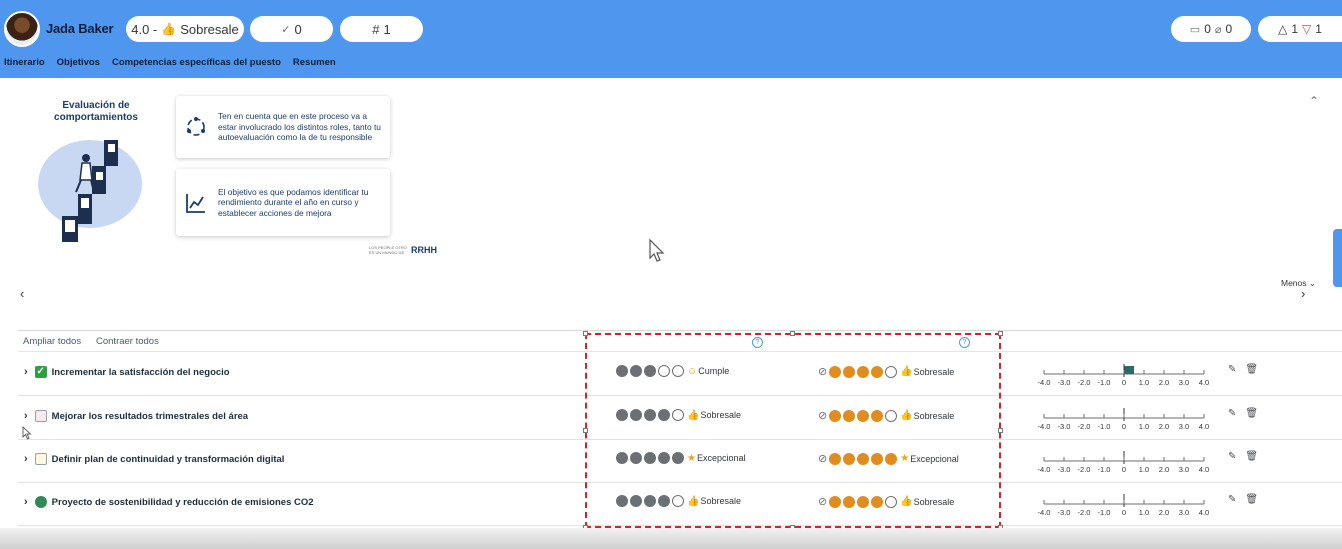 Image resolution: width=1342 pixels, height=549 pixels. What do you see at coordinates (793, 430) in the screenshot?
I see `selection-highlight` at bounding box center [793, 430].